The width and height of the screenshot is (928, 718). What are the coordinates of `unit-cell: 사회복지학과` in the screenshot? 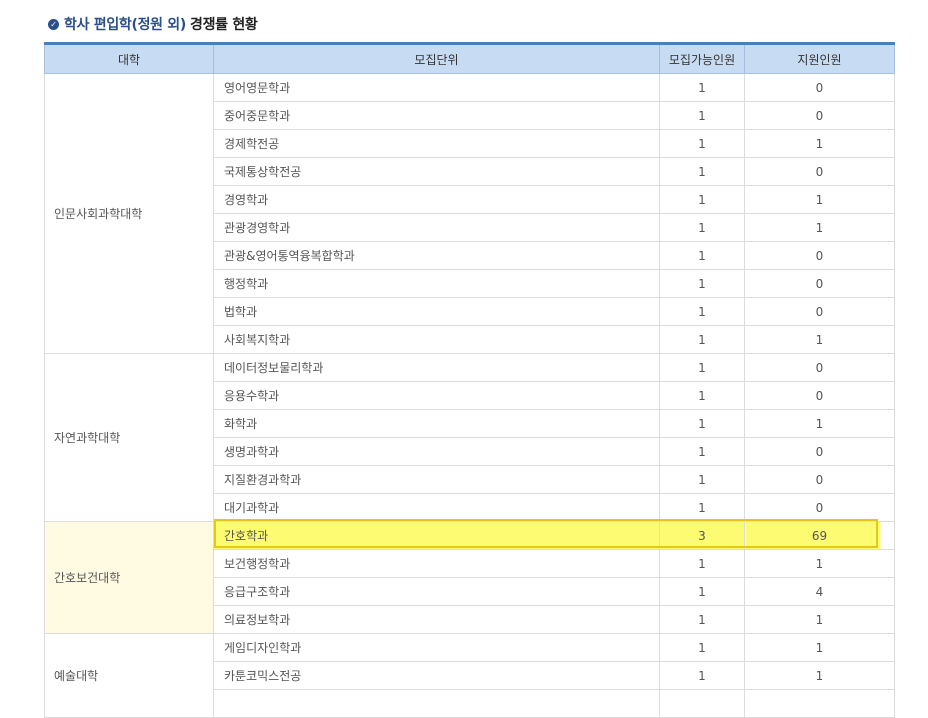 It's located at (436, 339).